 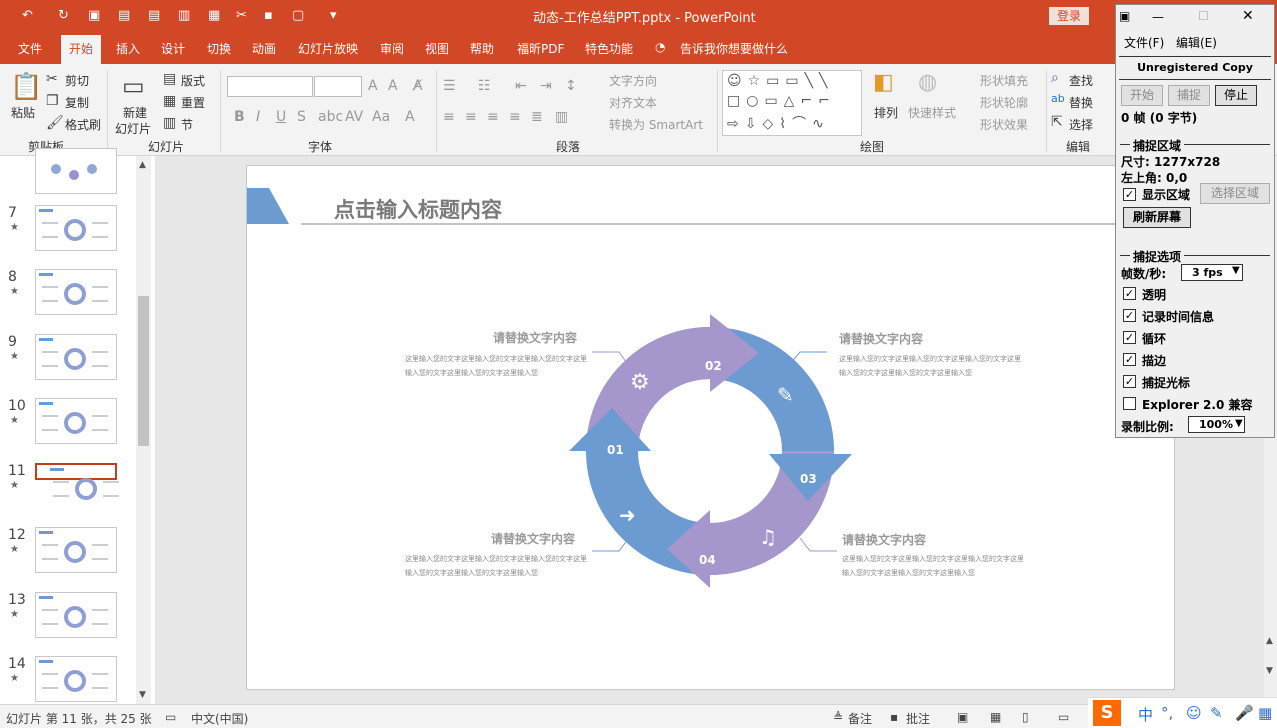 What do you see at coordinates (173, 48) in the screenshot?
I see `tab-design: 设计` at bounding box center [173, 48].